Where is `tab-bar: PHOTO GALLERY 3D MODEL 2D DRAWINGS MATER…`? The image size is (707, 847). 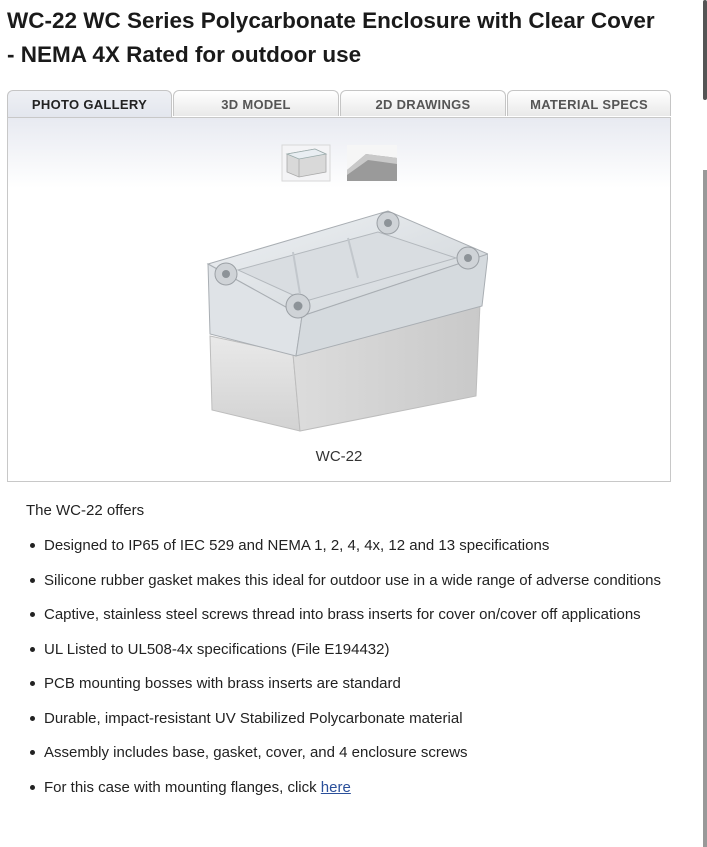
tab-bar: PHOTO GALLERY 3D MODEL 2D DRAWINGS MATER… is located at coordinates (339, 104).